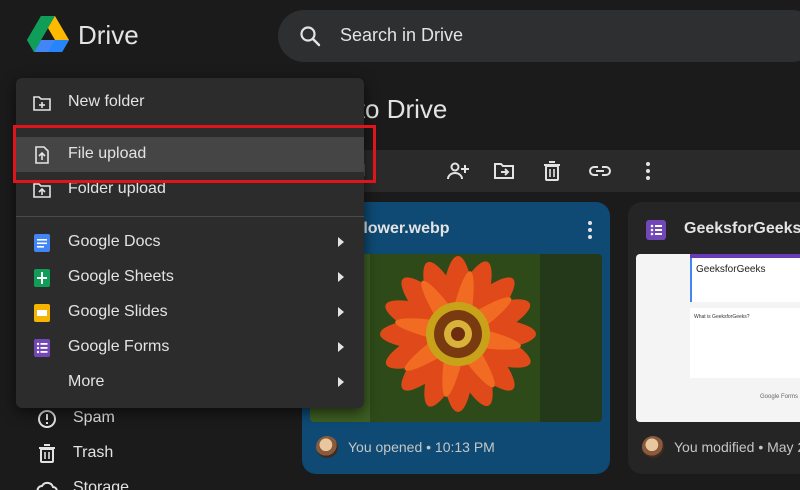 The width and height of the screenshot is (800, 490). Describe the element at coordinates (140, 481) in the screenshot. I see `sidebar-item-storage: Storage` at that location.